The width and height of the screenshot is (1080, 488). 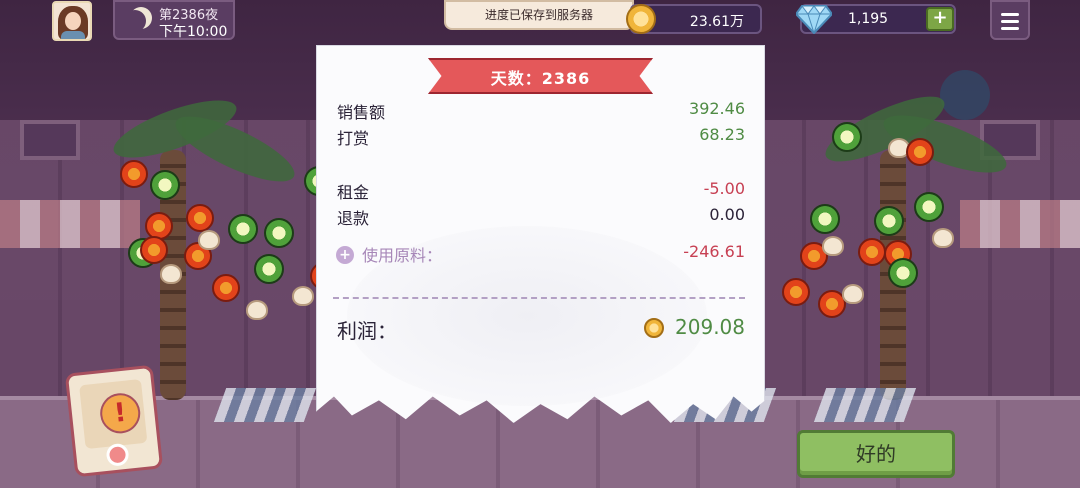 I want to click on day-title: 天数：2386, so click(x=540, y=78).